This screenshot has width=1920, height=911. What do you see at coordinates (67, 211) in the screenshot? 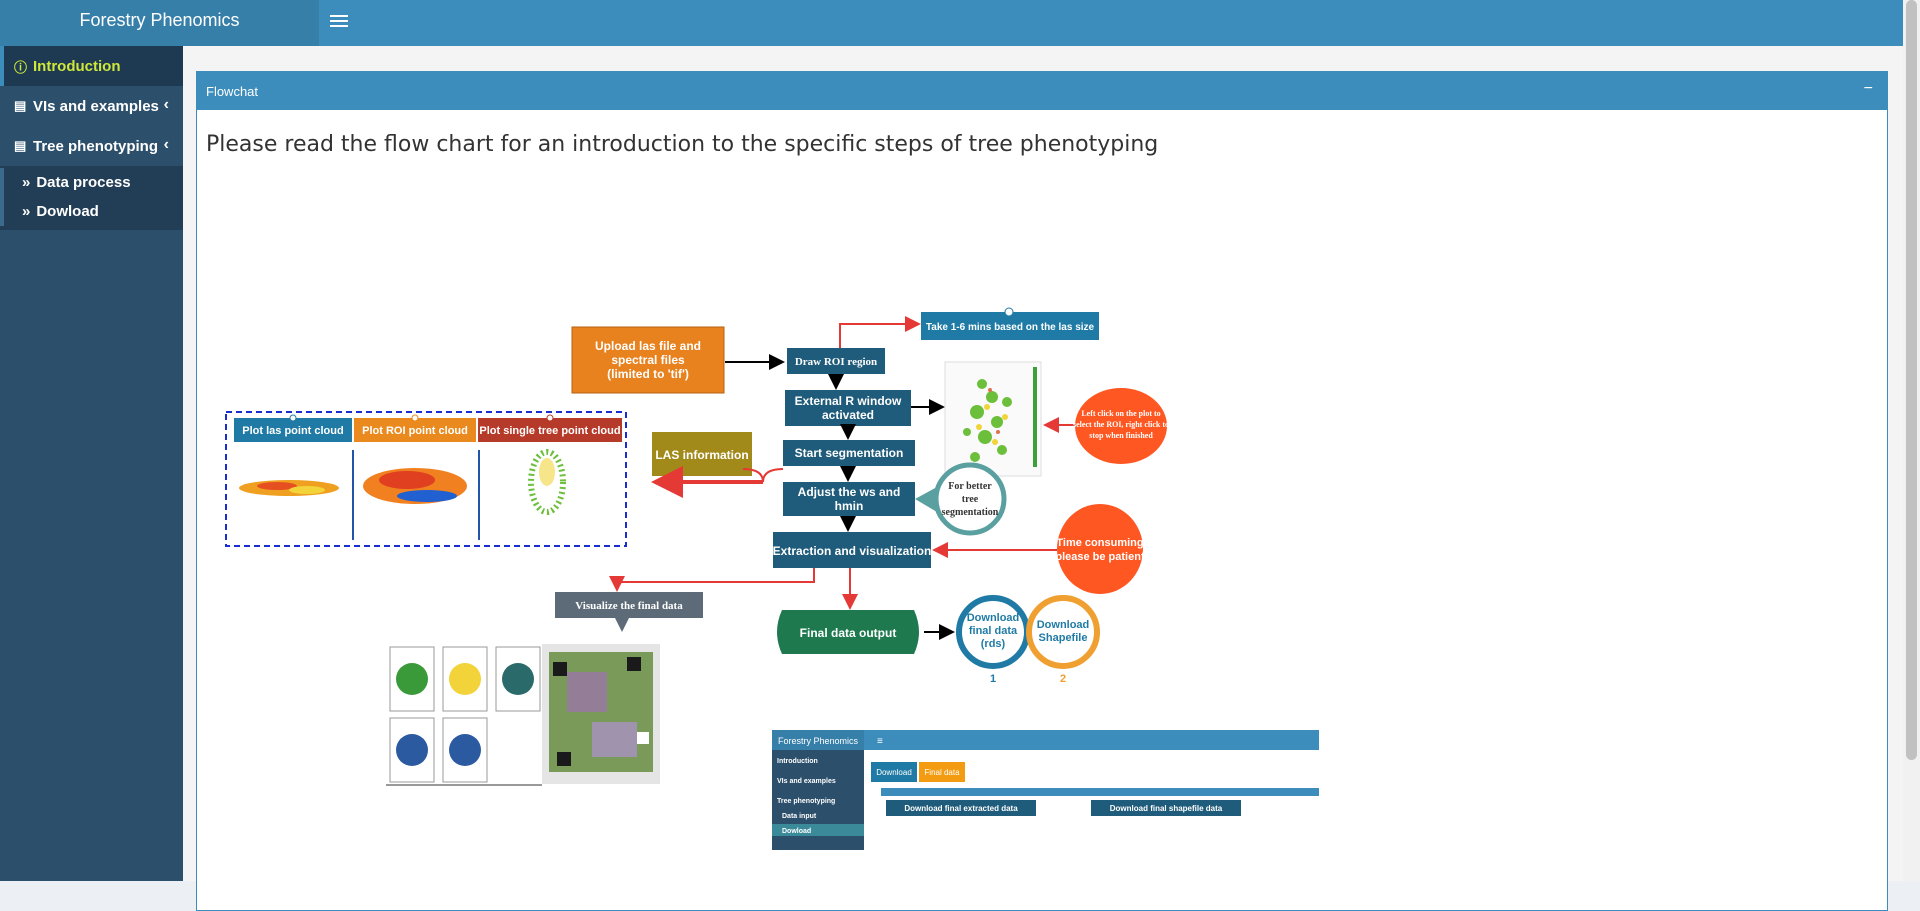
I see `sidebar-subitem-label: Dowload` at bounding box center [67, 211].